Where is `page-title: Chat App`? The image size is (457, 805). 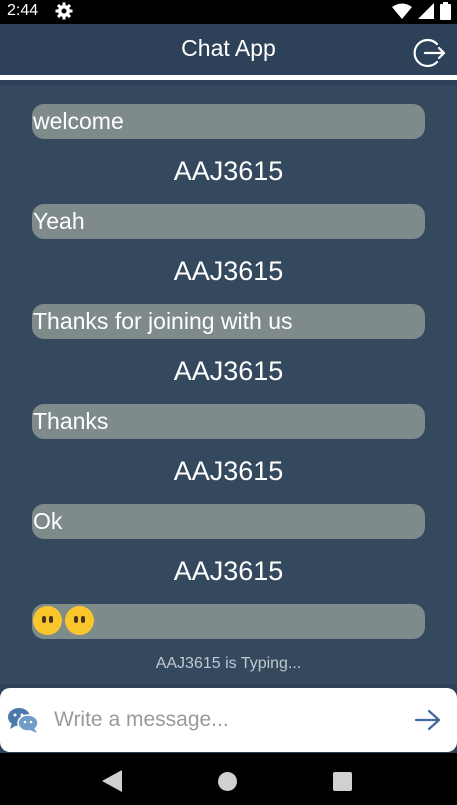
page-title: Chat App is located at coordinates (228, 48).